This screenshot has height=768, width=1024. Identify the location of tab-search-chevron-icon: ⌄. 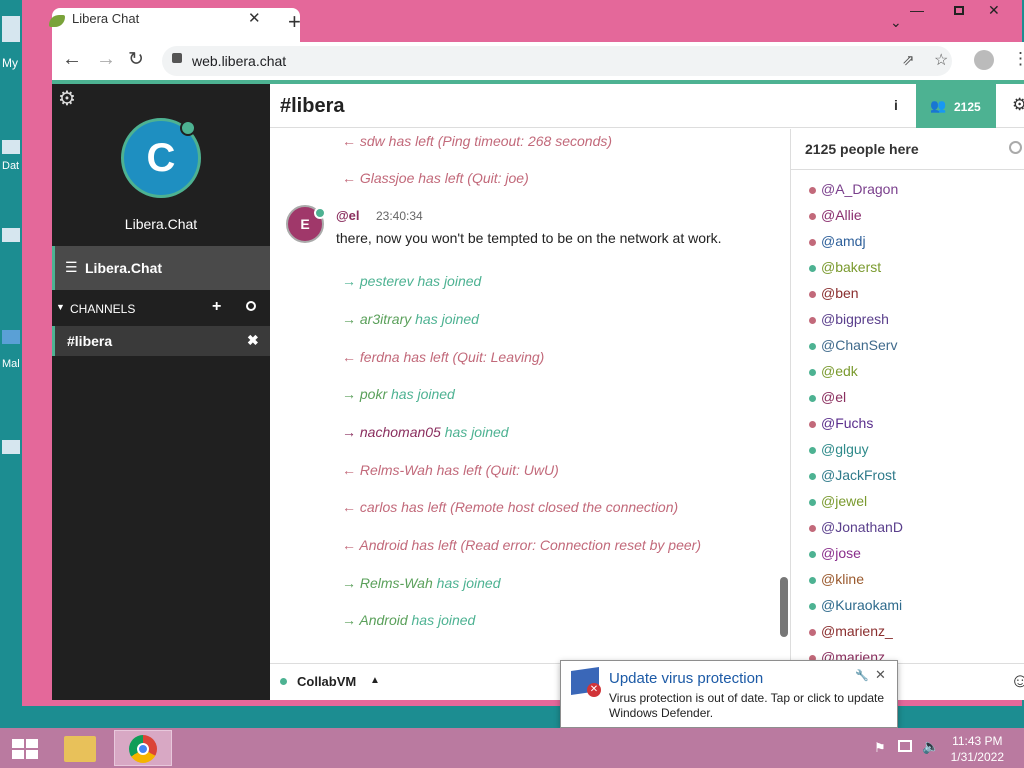
(896, 22).